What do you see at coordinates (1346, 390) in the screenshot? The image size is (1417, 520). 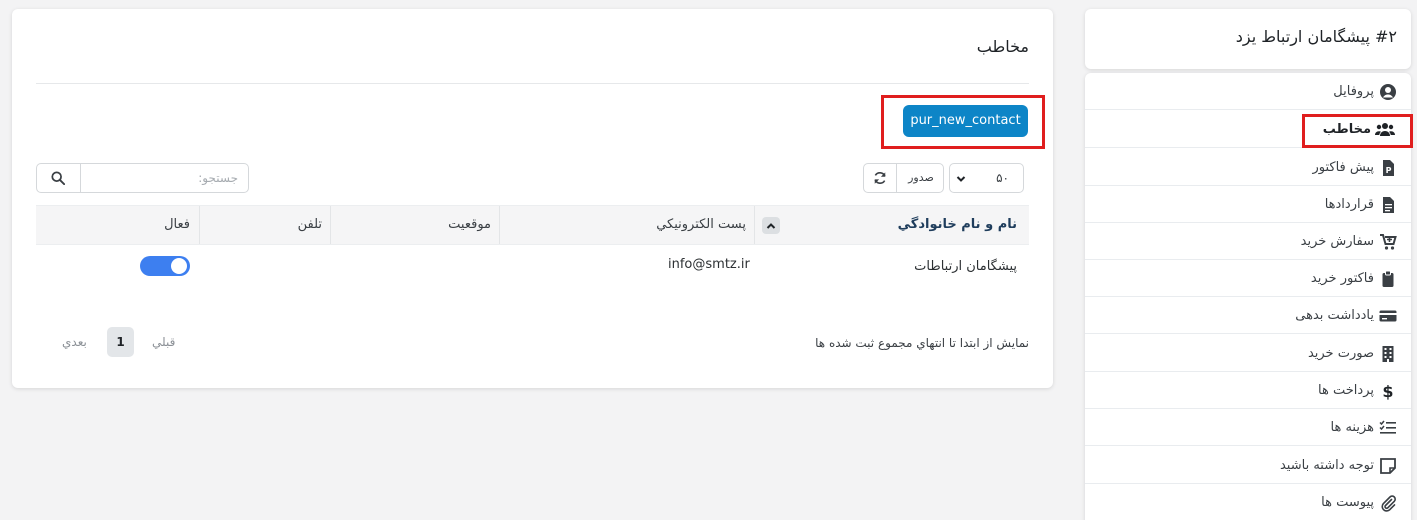 I see `sidebar-item-label: پرداخت ها` at bounding box center [1346, 390].